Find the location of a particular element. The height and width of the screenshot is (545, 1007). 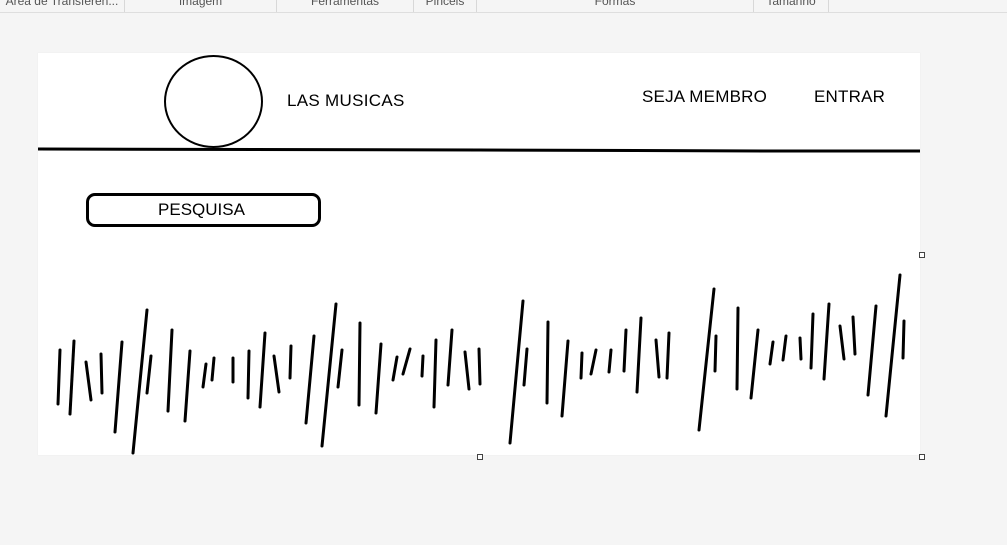

ribbon-separator is located at coordinates (828, 6).